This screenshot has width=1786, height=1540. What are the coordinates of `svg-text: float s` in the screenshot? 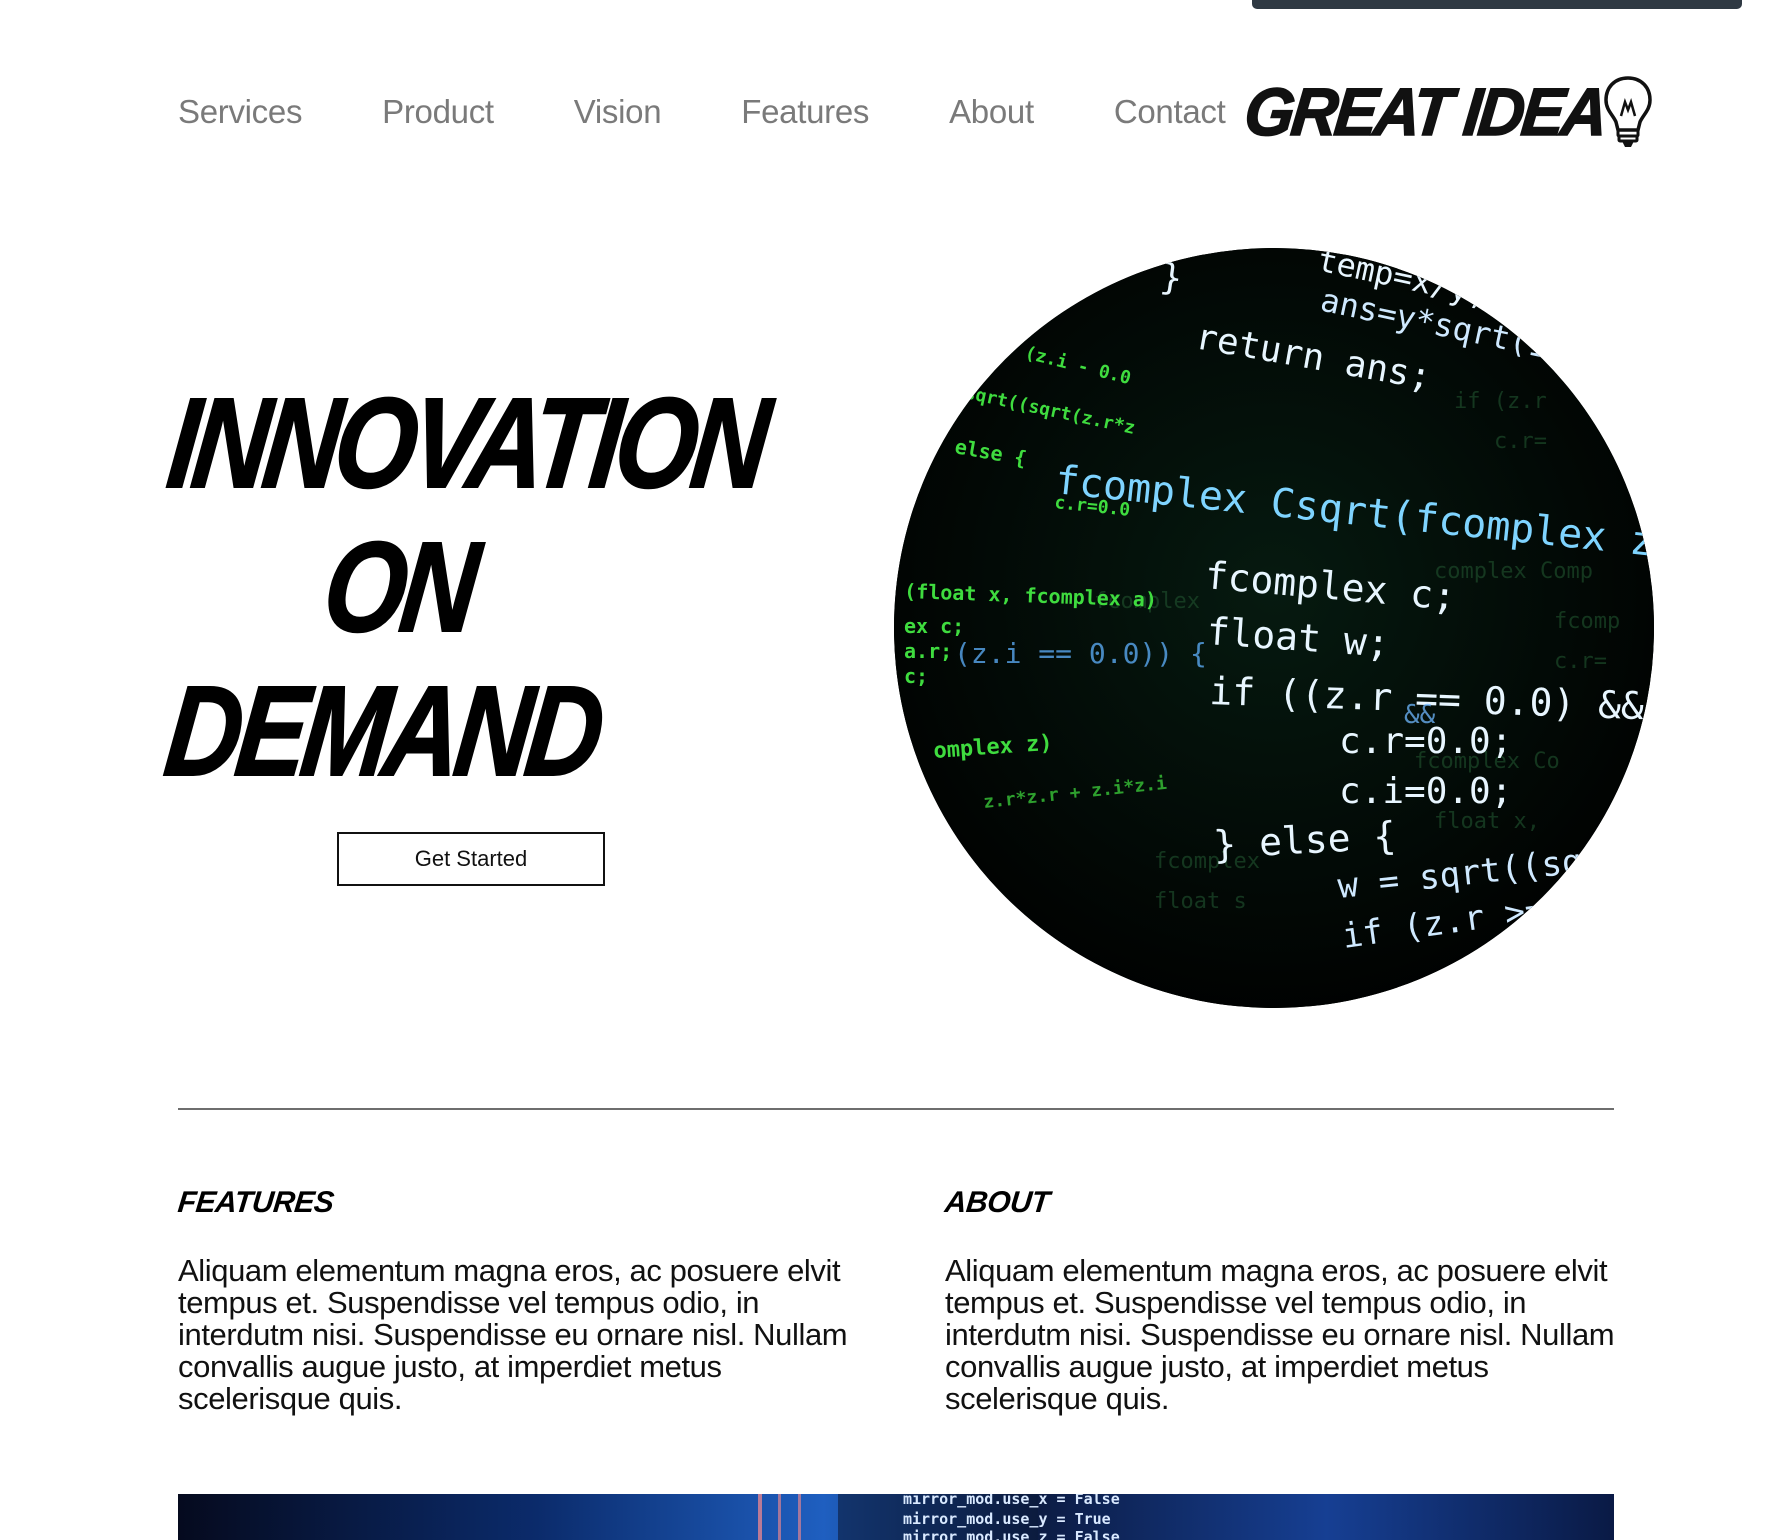 It's located at (1200, 901).